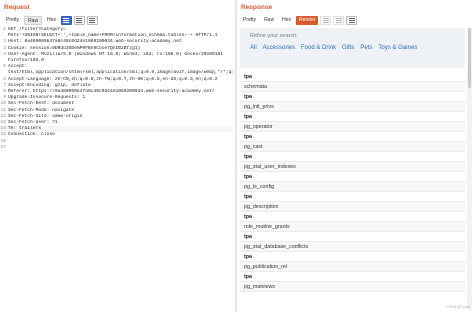  I want to click on watermark: CSDN @Cyber, so click(458, 307).